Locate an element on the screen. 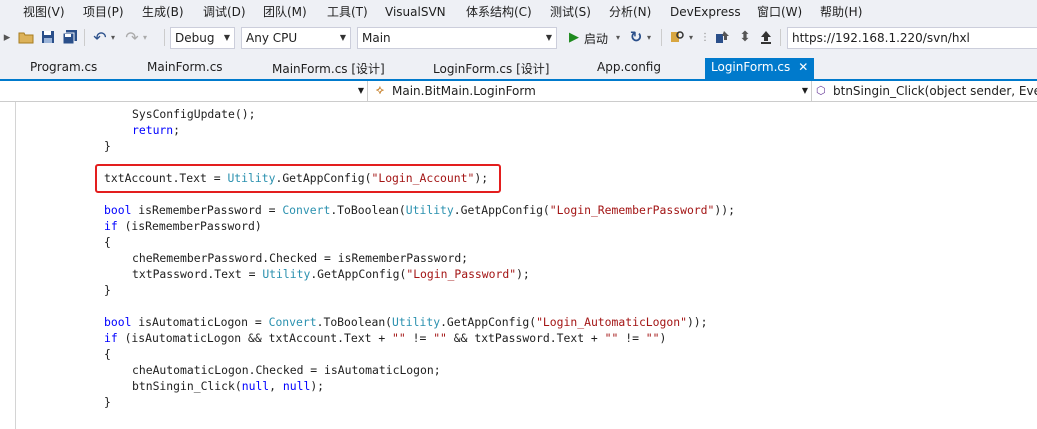 This screenshot has width=1037, height=429. find-icon is located at coordinates (677, 37).